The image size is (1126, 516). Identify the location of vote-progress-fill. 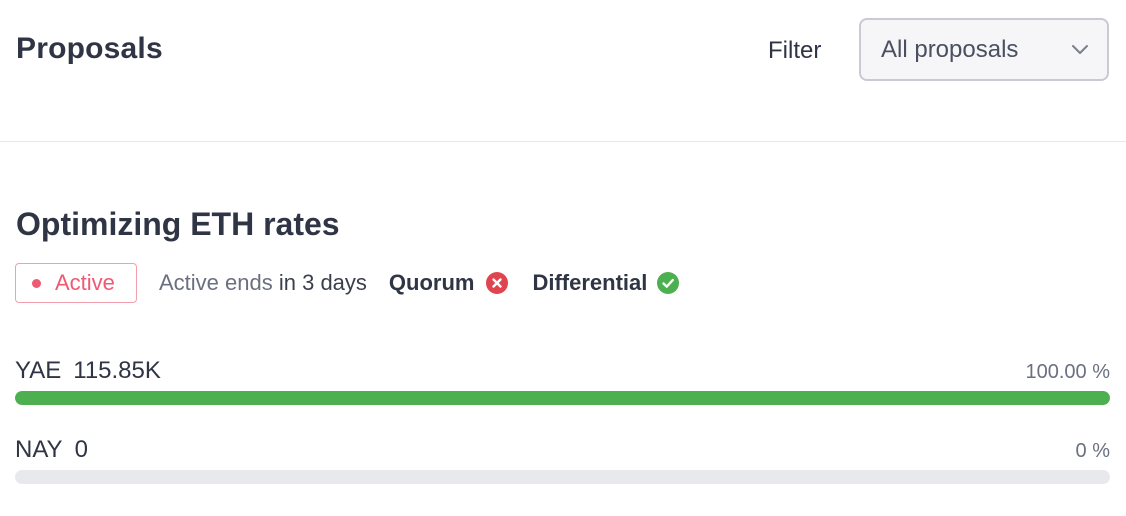
(562, 398).